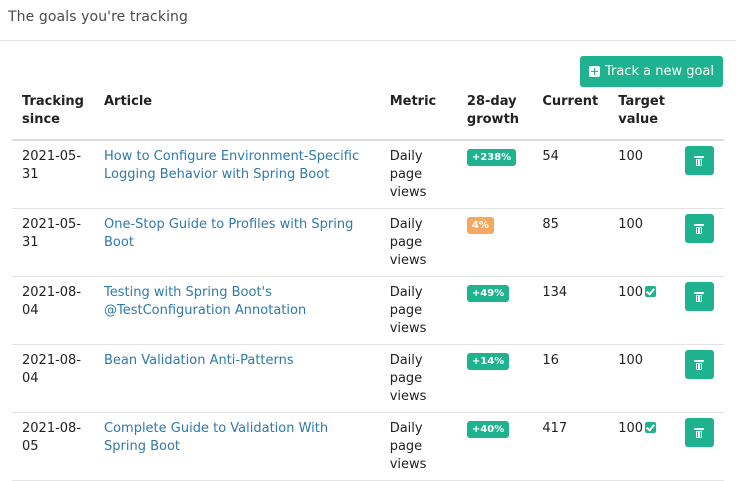 This screenshot has width=736, height=481. I want to click on growth-badge: +238%, so click(491, 157).